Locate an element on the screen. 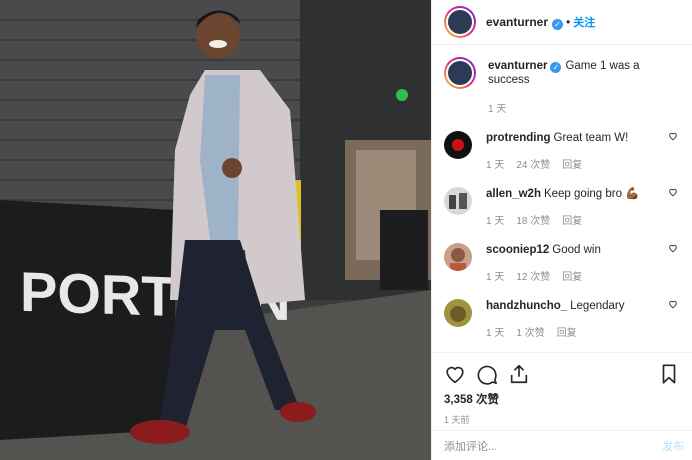 This screenshot has height=460, width=692. add-comment-bar: 添加评论... 发布 is located at coordinates (562, 445).